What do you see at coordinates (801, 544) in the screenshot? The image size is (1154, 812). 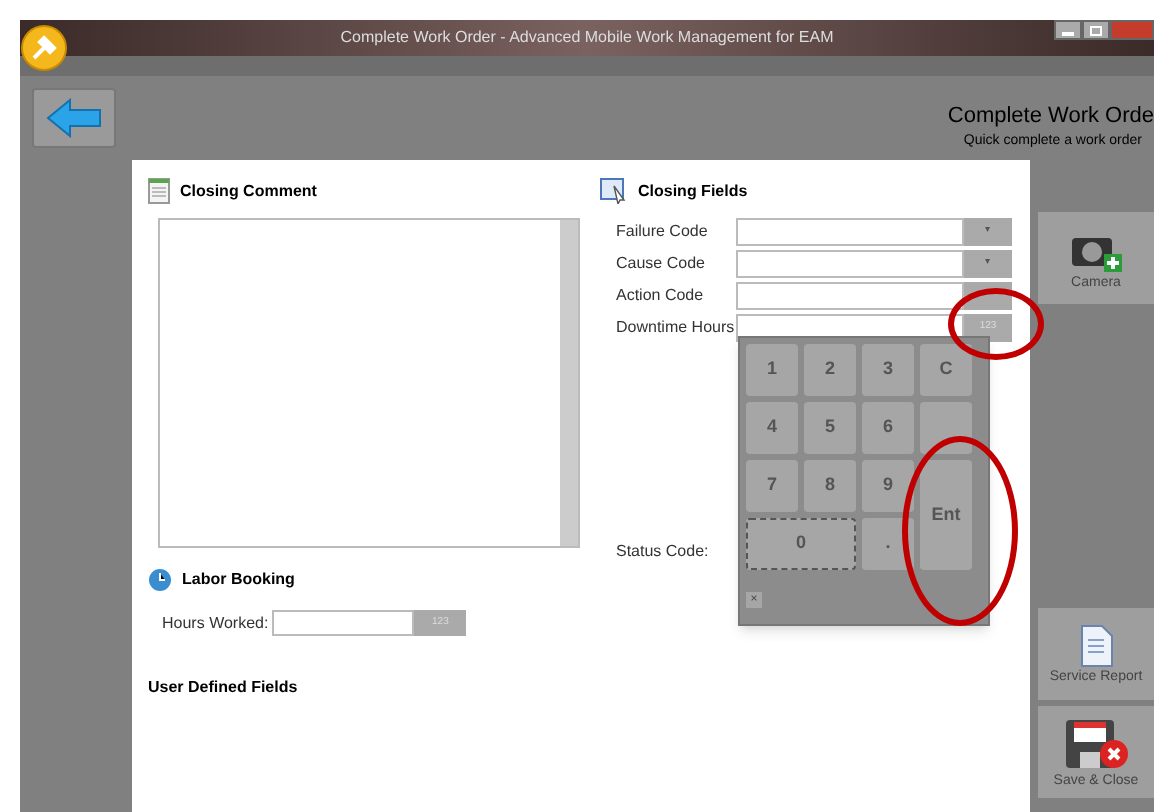 I see `keypad-key: 0` at bounding box center [801, 544].